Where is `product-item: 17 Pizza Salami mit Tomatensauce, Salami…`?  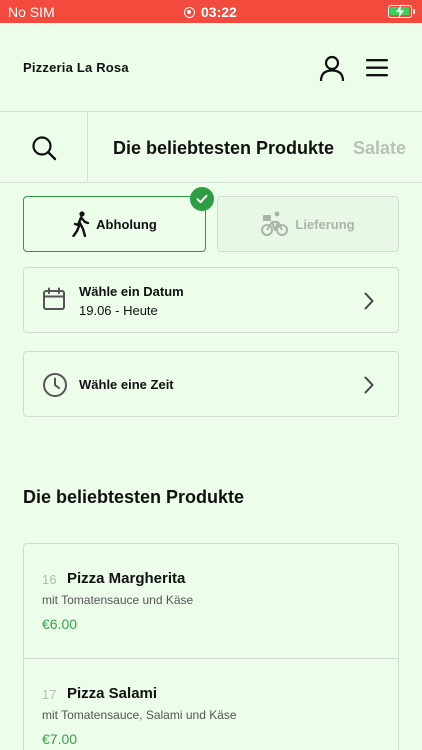 product-item: 17 Pizza Salami mit Tomatensauce, Salami… is located at coordinates (211, 704).